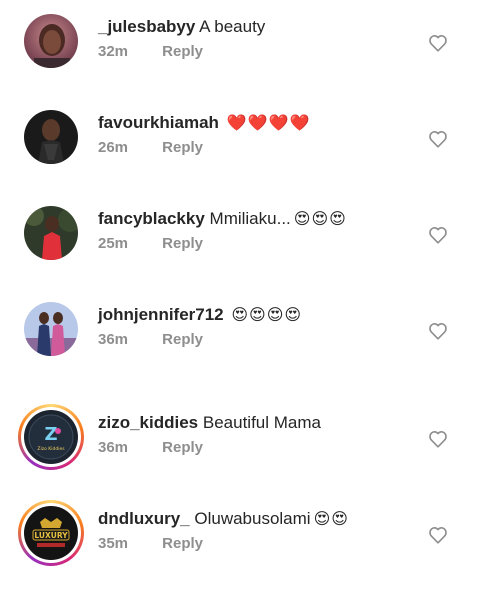 Image resolution: width=480 pixels, height=602 pixels. What do you see at coordinates (268, 122) in the screenshot?
I see `comment-emojis: ❤️❤️❤️❤️` at bounding box center [268, 122].